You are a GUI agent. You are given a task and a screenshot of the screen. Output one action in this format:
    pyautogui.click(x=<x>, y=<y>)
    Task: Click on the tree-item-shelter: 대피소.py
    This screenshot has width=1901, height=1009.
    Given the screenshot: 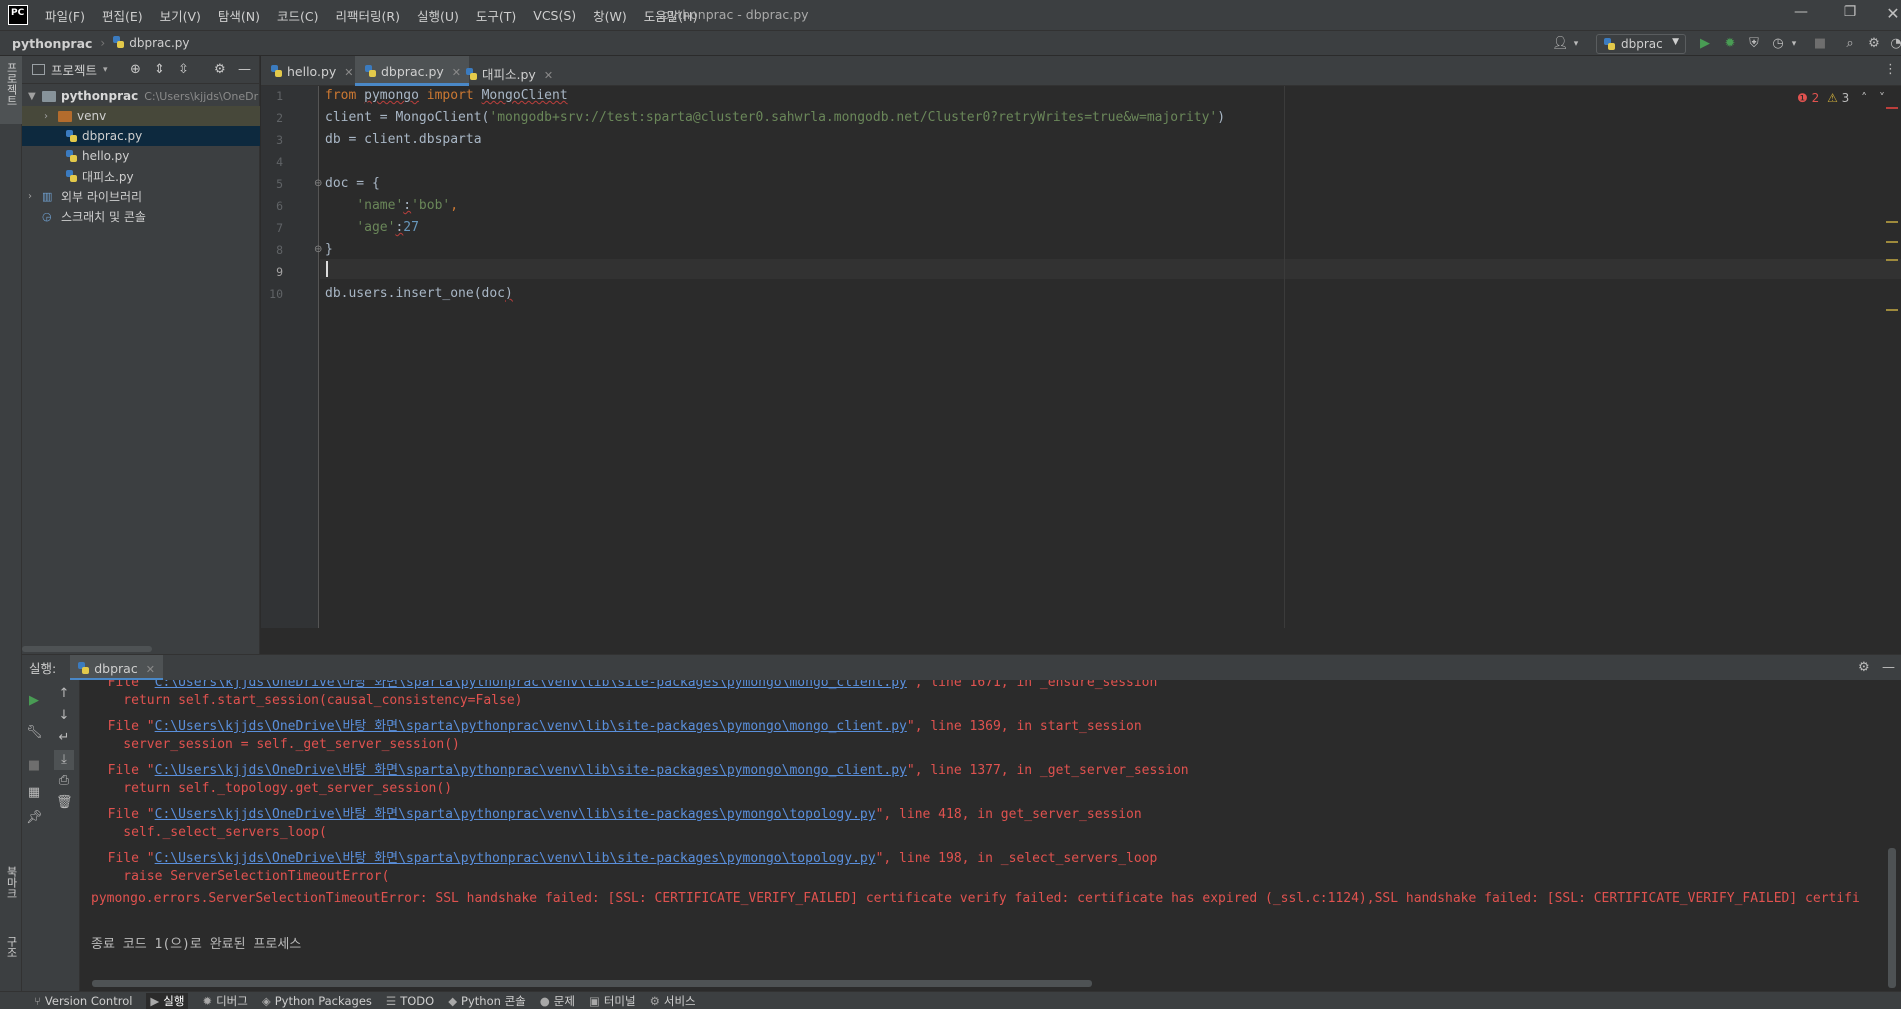 What is the action you would take?
    pyautogui.click(x=141, y=176)
    